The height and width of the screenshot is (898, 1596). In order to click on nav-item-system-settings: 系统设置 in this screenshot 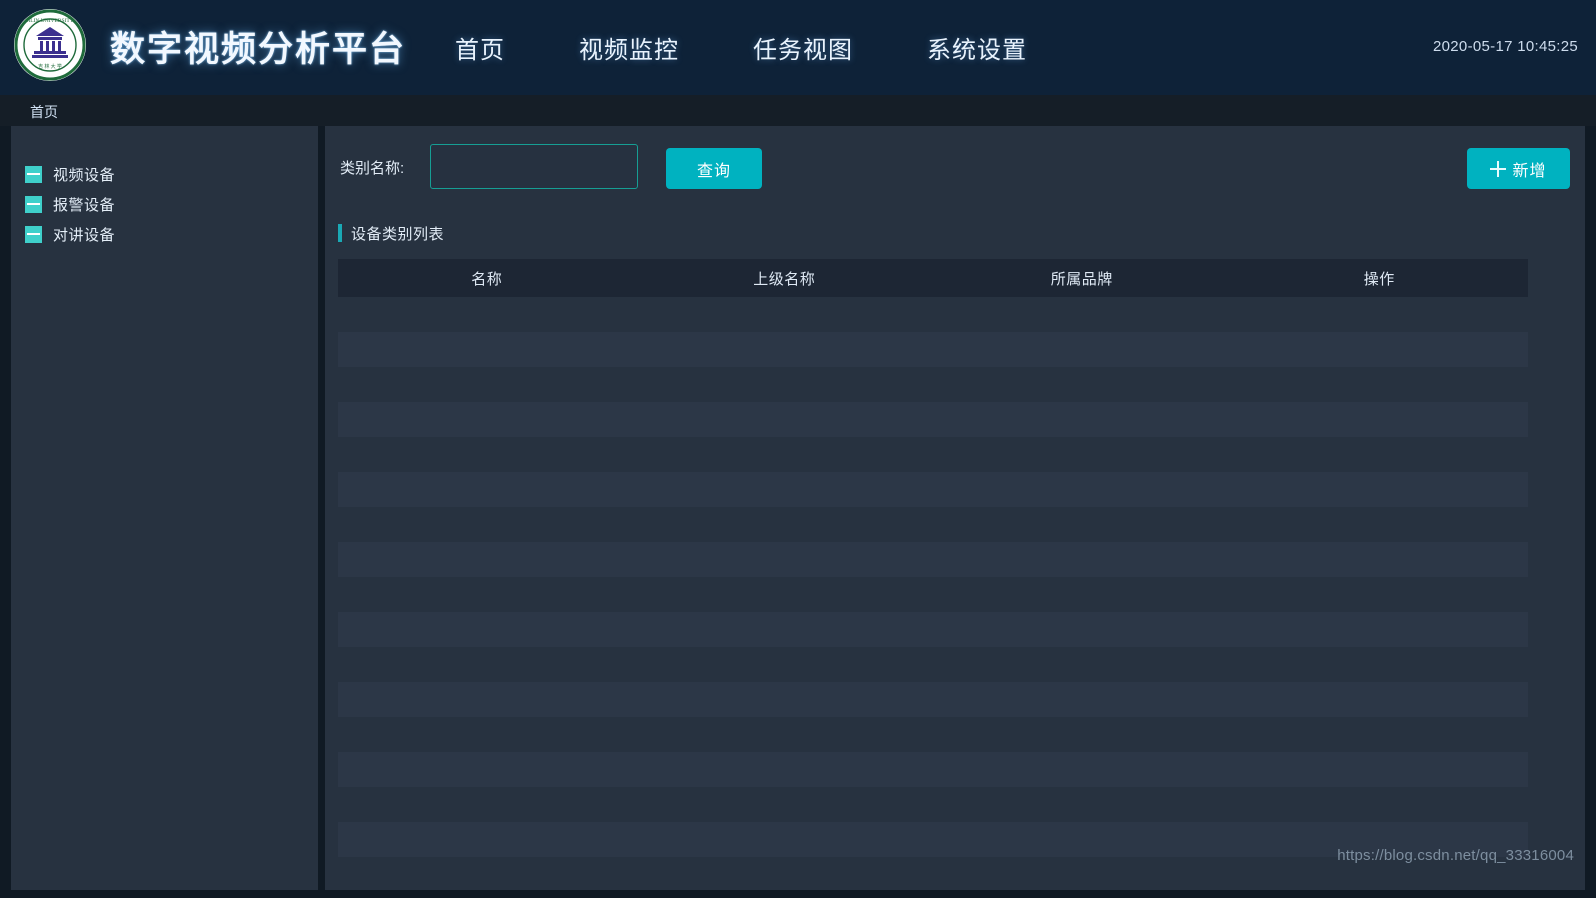, I will do `click(977, 47)`.